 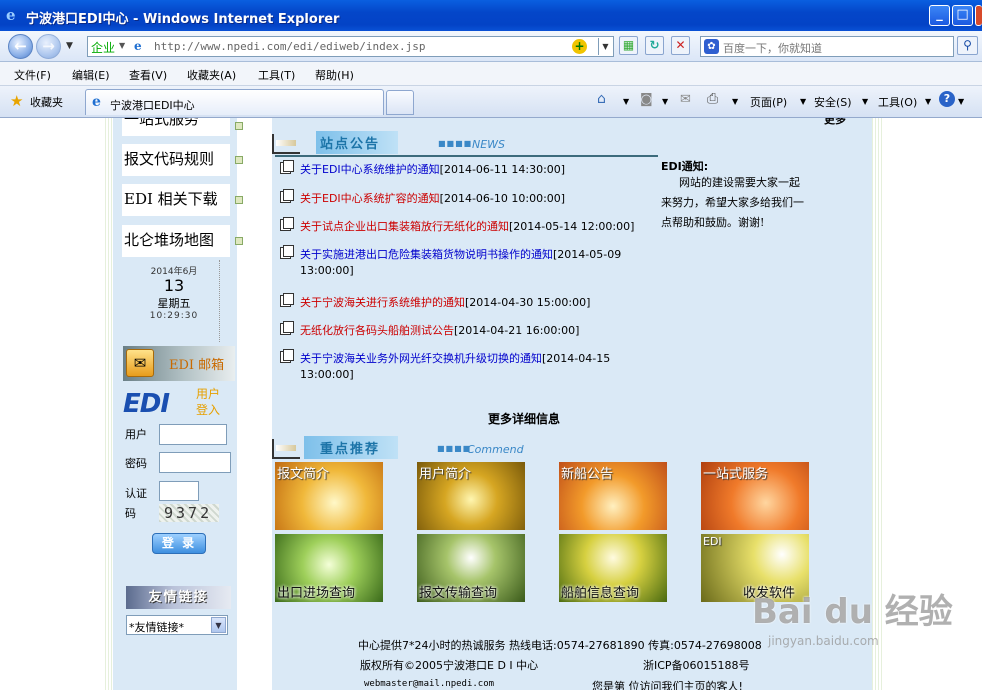 I want to click on footer-icp: 浙ICP备06015188号, so click(x=696, y=665).